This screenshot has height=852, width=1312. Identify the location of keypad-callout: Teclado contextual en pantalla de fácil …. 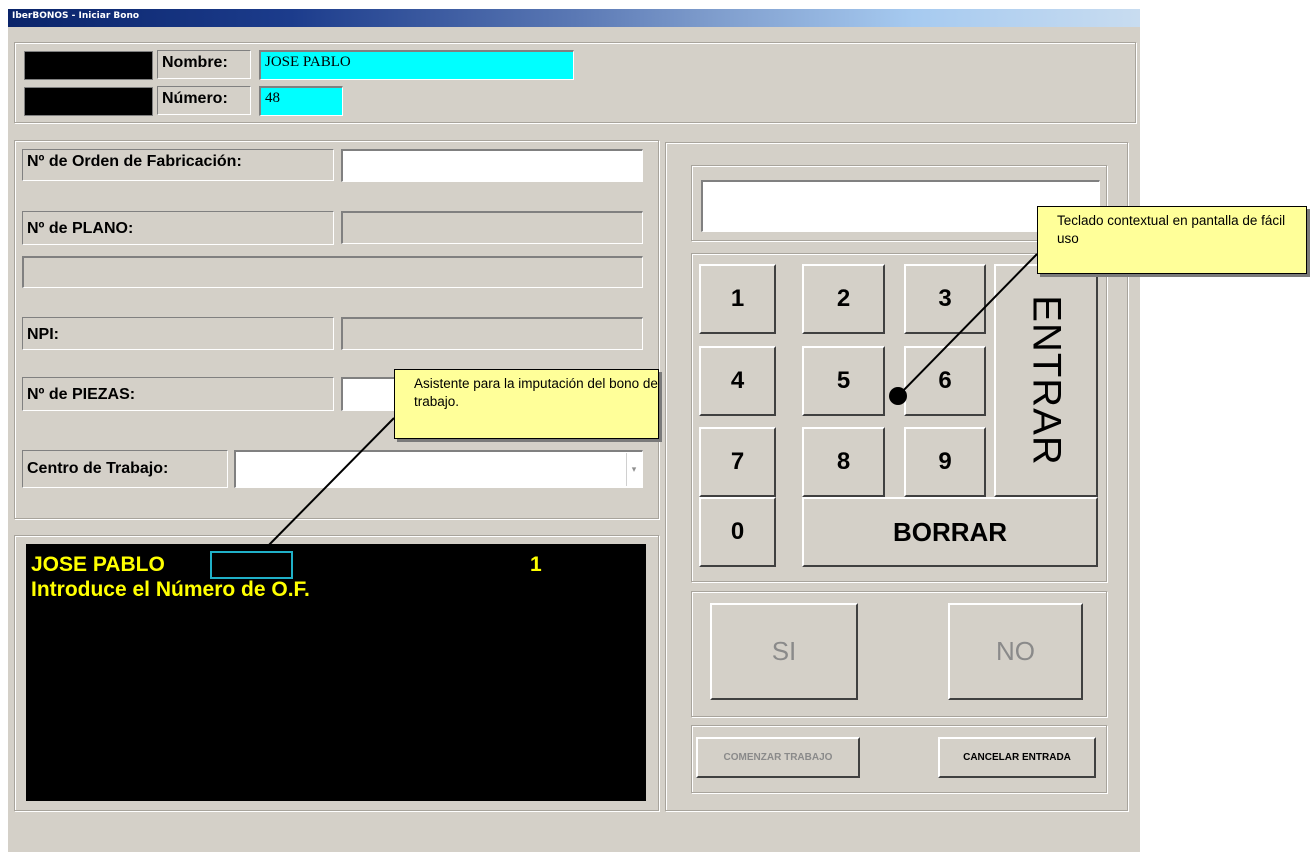
(1172, 240).